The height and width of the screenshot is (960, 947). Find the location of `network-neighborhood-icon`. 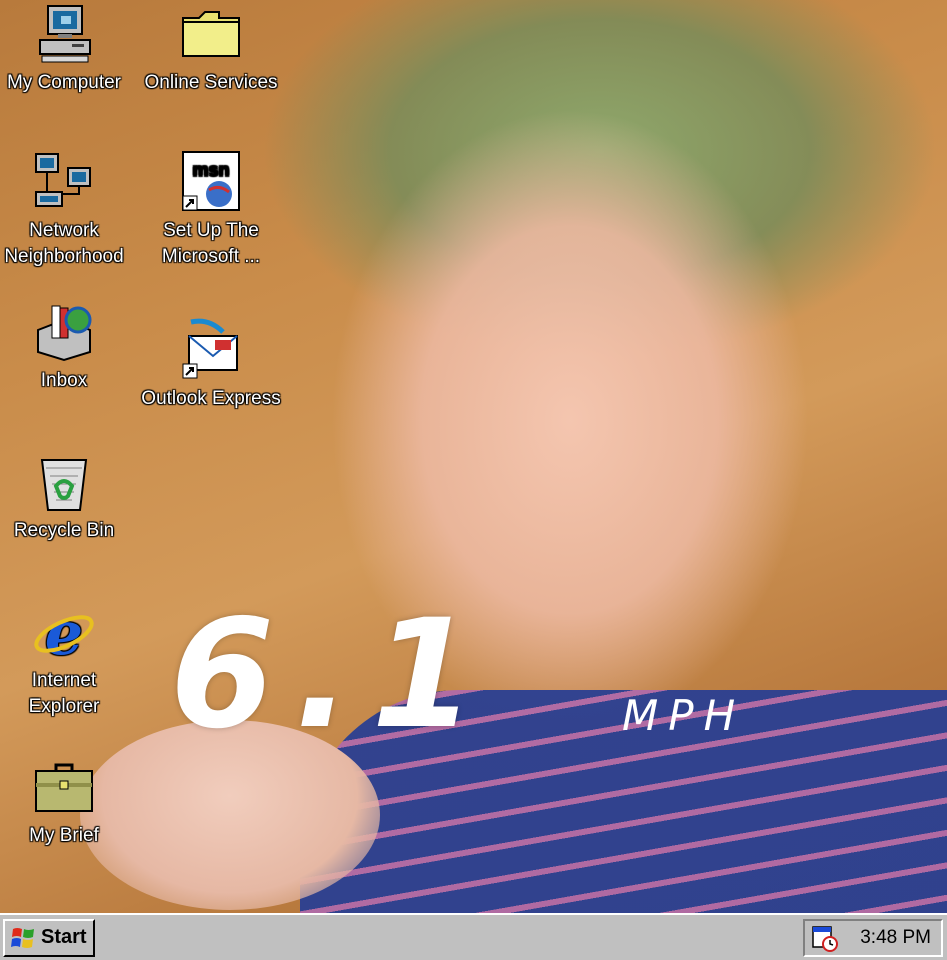

network-neighborhood-icon is located at coordinates (63, 180).